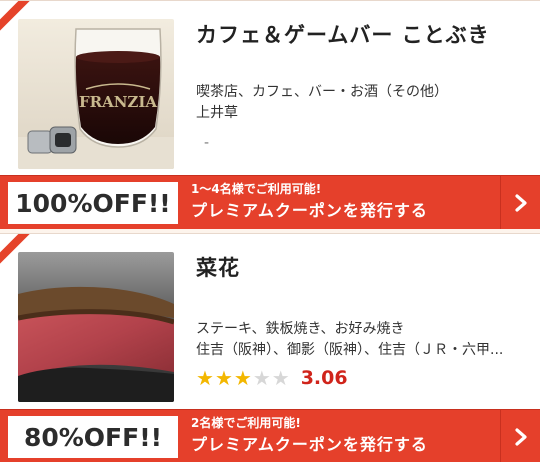  Describe the element at coordinates (362, 267) in the screenshot. I see `shop-name: 菜花` at that location.